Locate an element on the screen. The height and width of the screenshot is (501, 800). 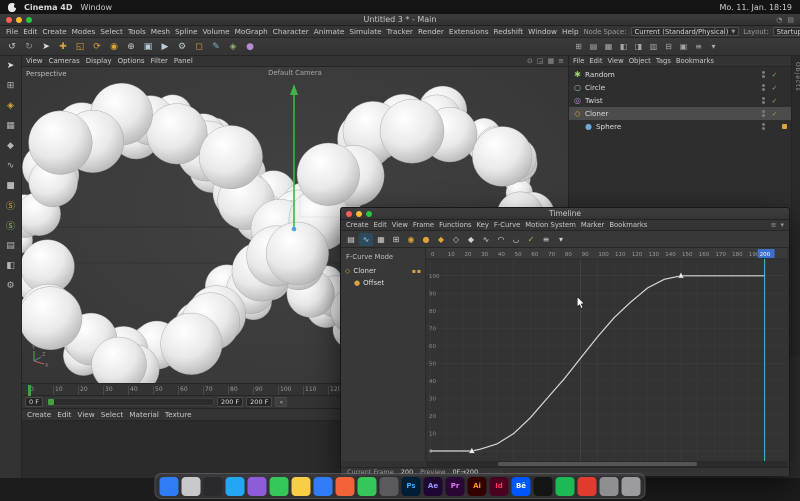
scrollbar-thumb is located at coordinates (597, 464).